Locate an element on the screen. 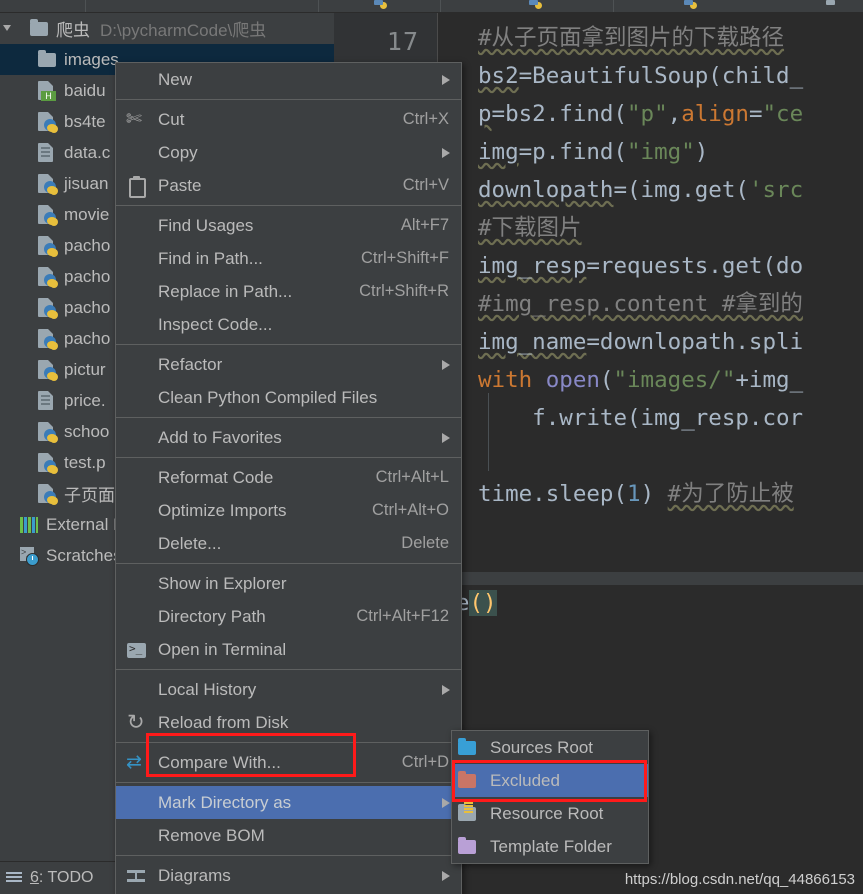  menu-item-clean-python-compiled-files: Clean Python Compiled Files is located at coordinates (288, 397).